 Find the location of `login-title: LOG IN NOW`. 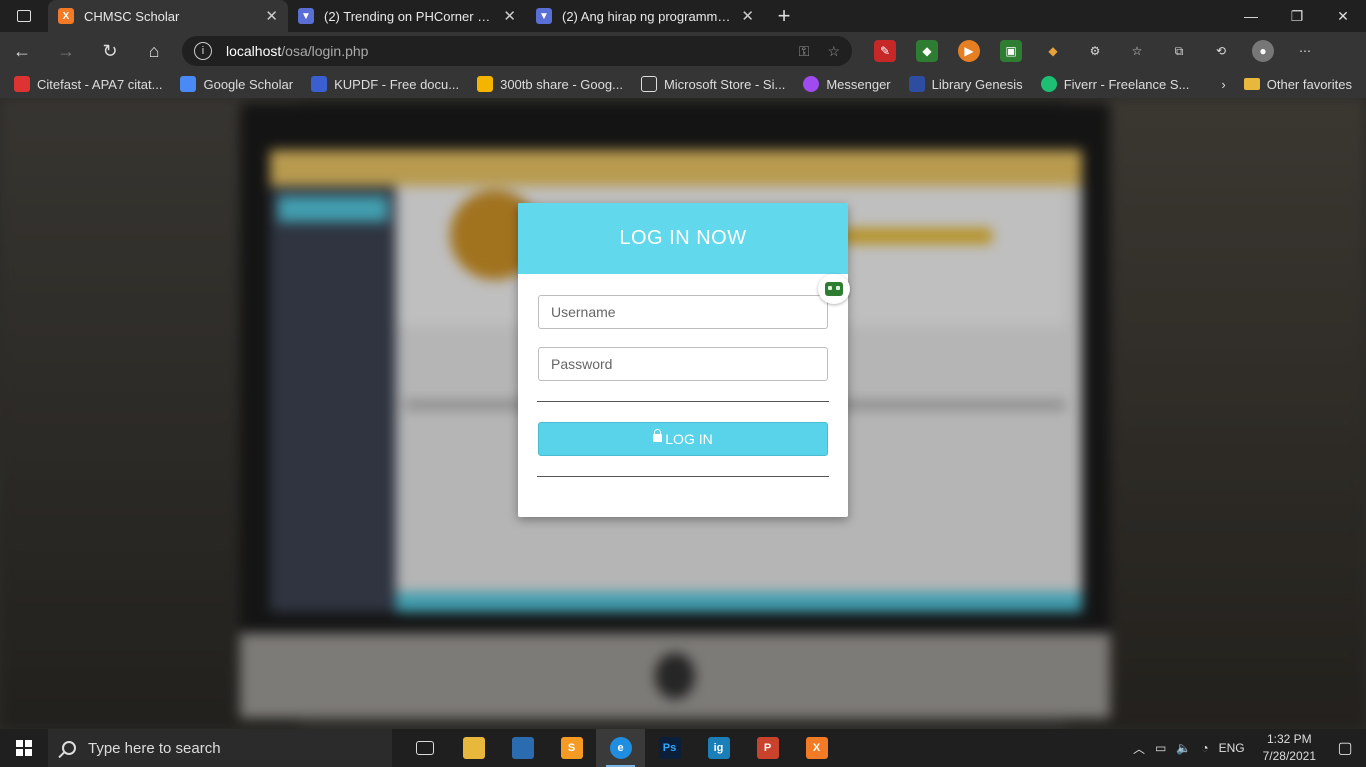

login-title: LOG IN NOW is located at coordinates (683, 238).